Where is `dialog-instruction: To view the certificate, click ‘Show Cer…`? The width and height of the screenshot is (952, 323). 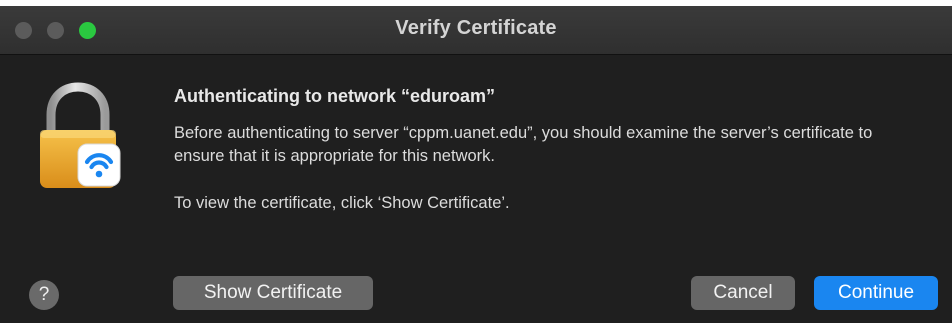
dialog-instruction: To view the certificate, click ‘Show Cer… is located at coordinates (342, 203).